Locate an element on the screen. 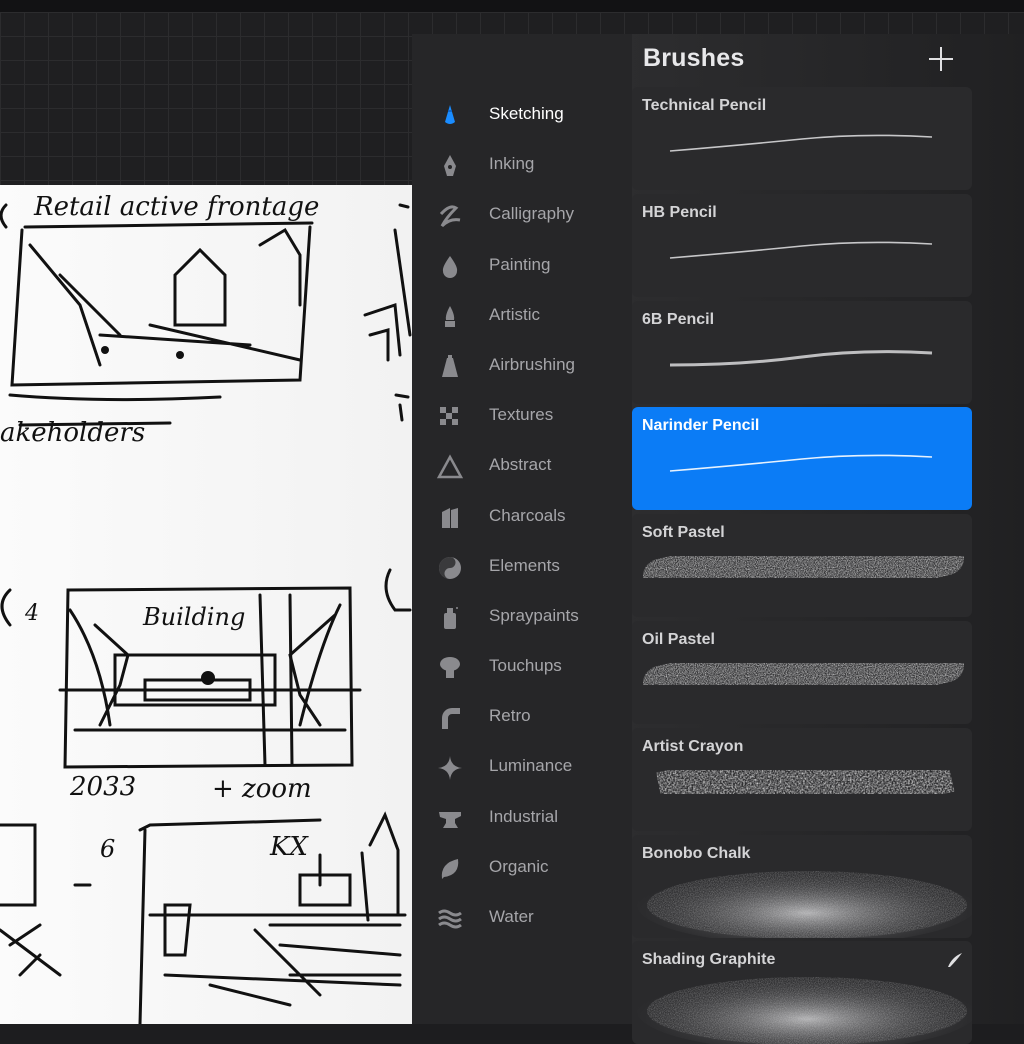  category-item-airbrushing: Airbrushing is located at coordinates (522, 366).